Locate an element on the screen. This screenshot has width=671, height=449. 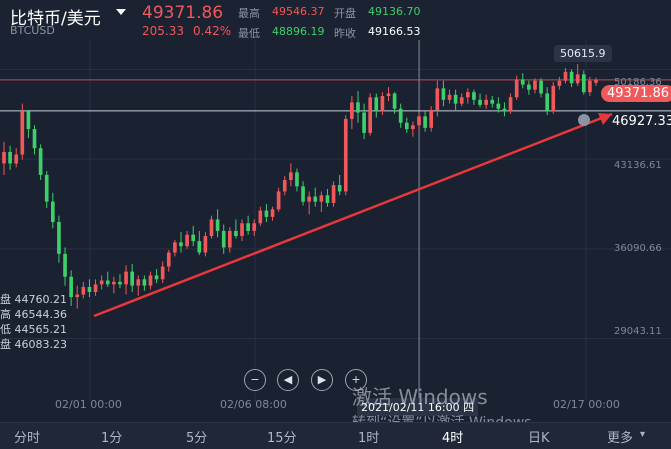
tab-1min: 1分 is located at coordinates (111, 436).